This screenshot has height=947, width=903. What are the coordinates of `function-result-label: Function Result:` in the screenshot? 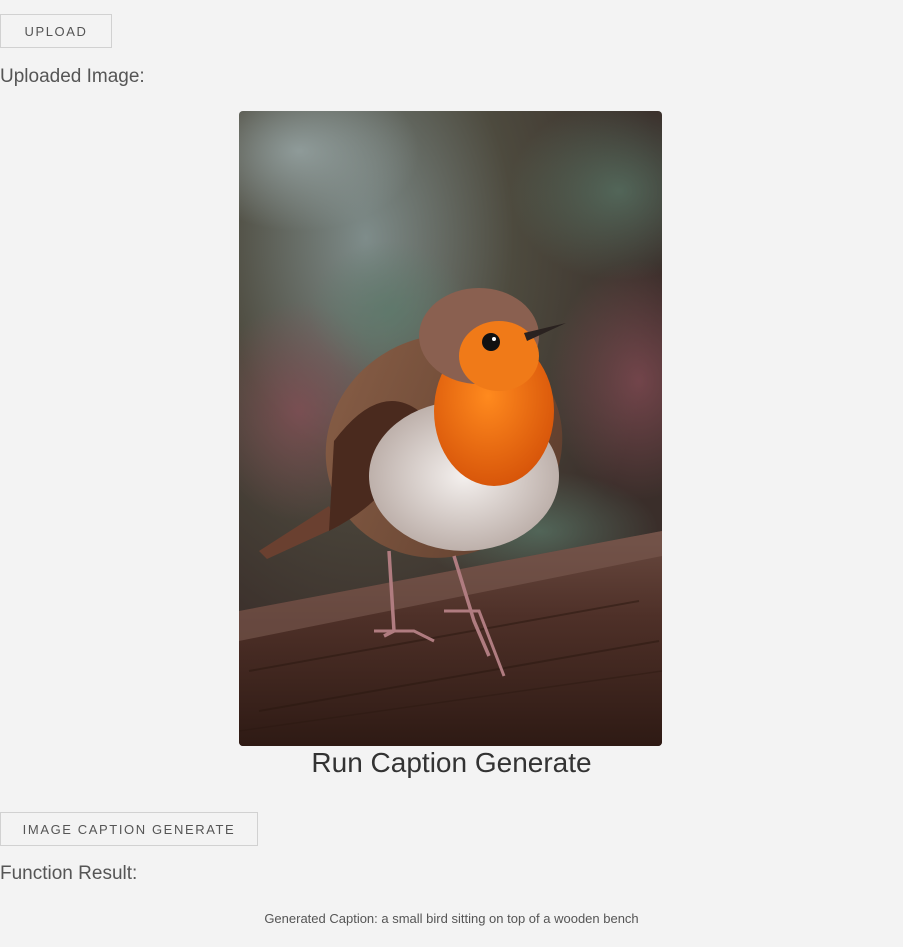 It's located at (69, 873).